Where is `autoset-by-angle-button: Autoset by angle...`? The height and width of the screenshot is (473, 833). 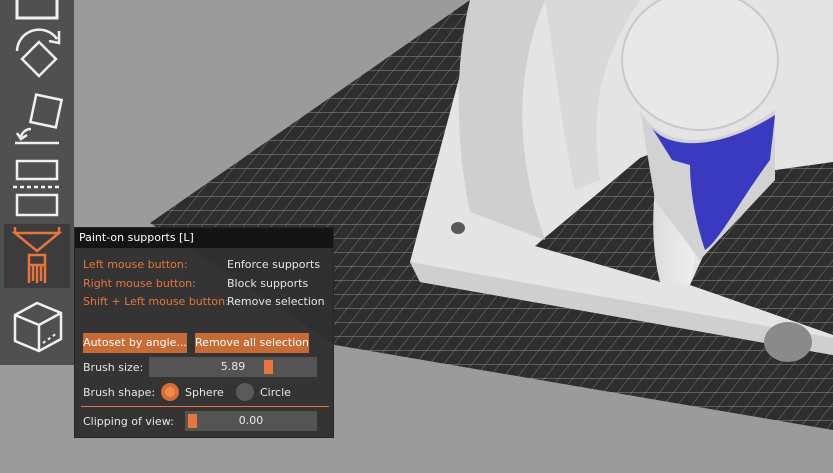
autoset-by-angle-button: Autoset by angle... is located at coordinates (135, 343).